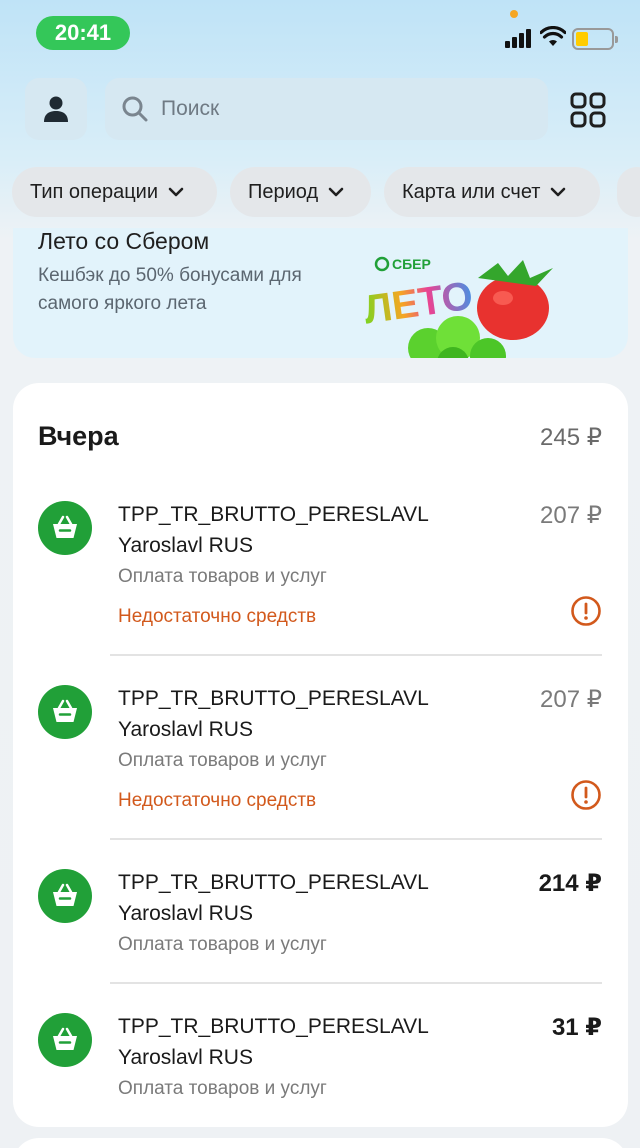 This screenshot has height=1148, width=640. I want to click on person-icon, so click(56, 109).